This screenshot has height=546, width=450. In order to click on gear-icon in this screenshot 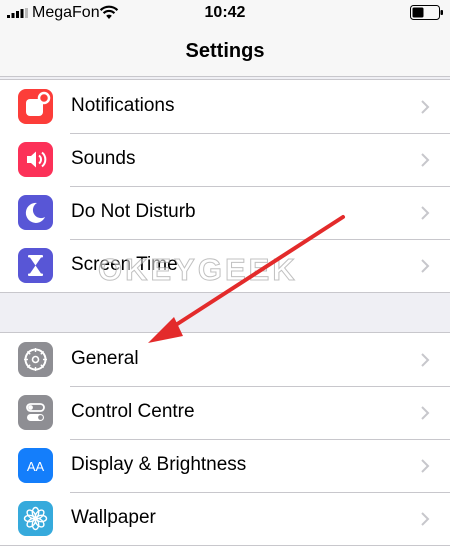, I will do `click(35, 359)`.